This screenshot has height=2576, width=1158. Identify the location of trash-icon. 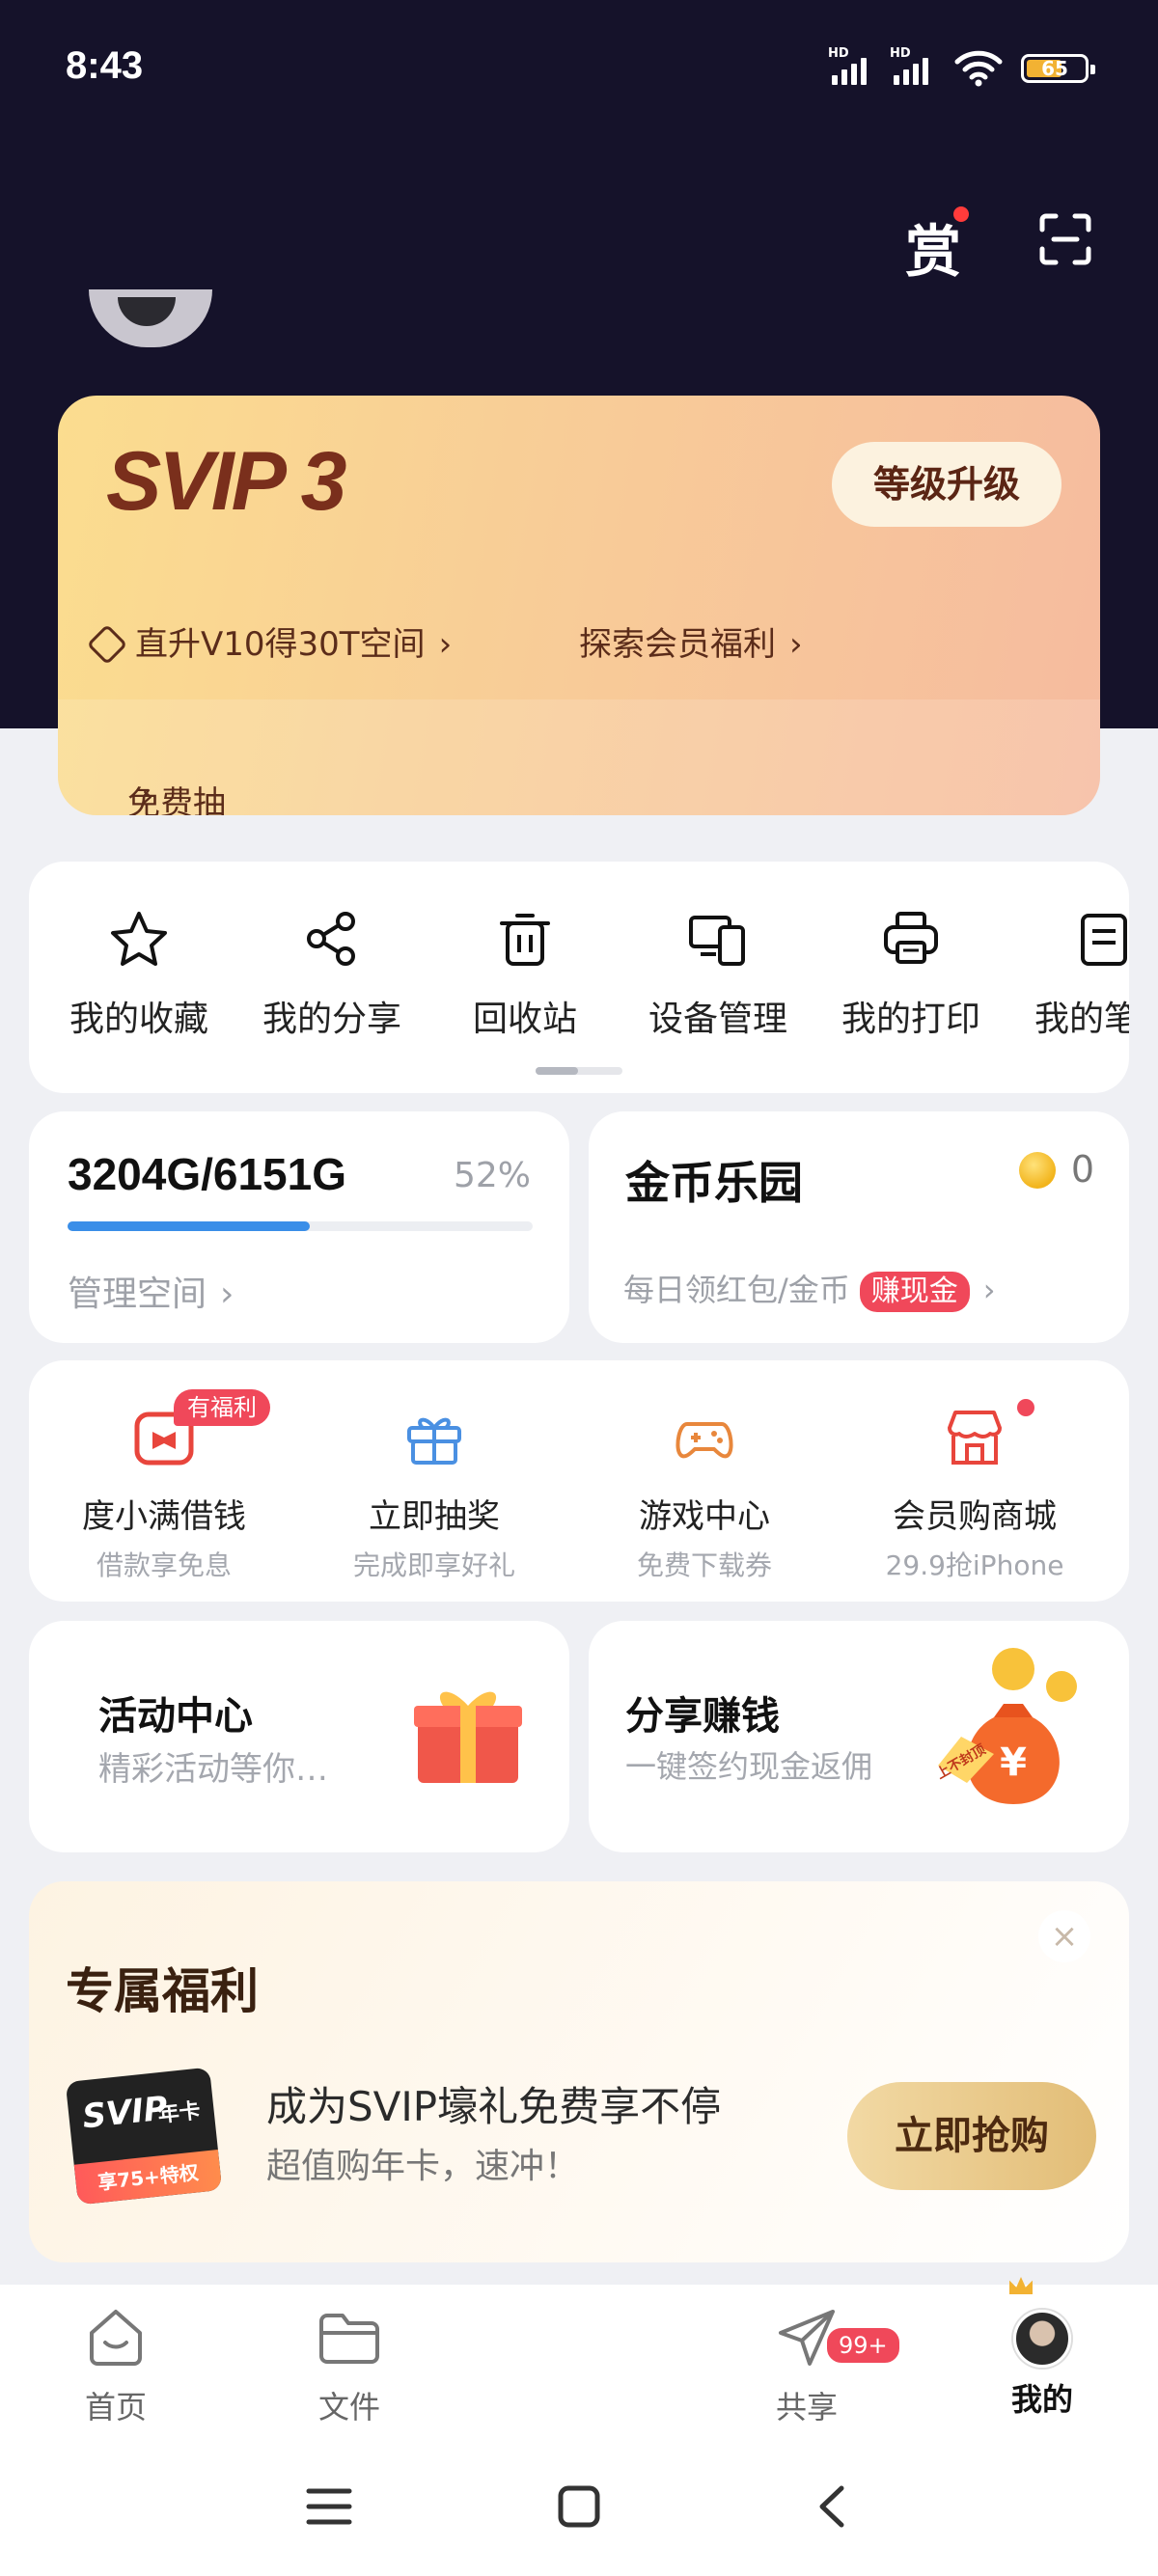
(525, 940).